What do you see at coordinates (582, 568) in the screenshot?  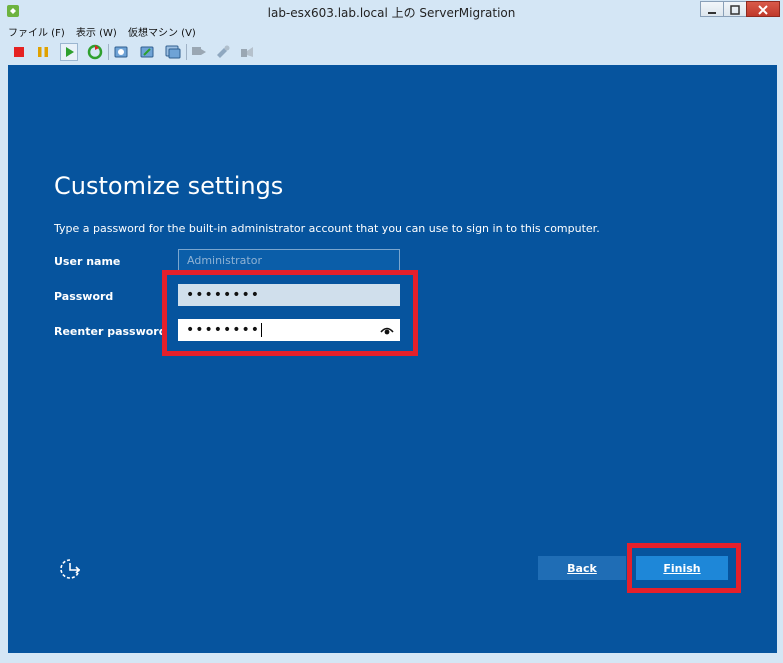 I see `back-button: Back` at bounding box center [582, 568].